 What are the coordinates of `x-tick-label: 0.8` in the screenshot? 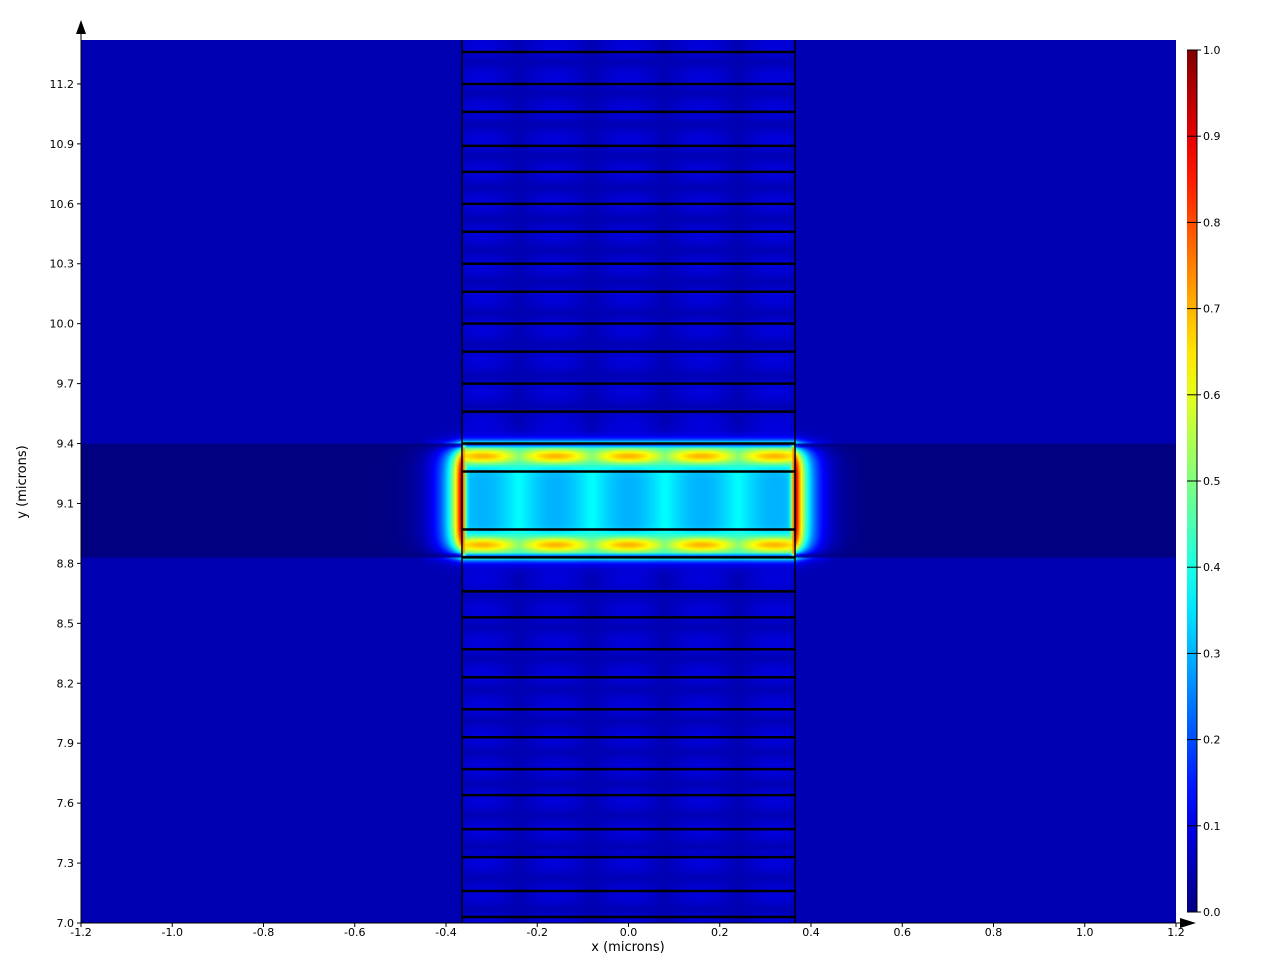 It's located at (994, 932).